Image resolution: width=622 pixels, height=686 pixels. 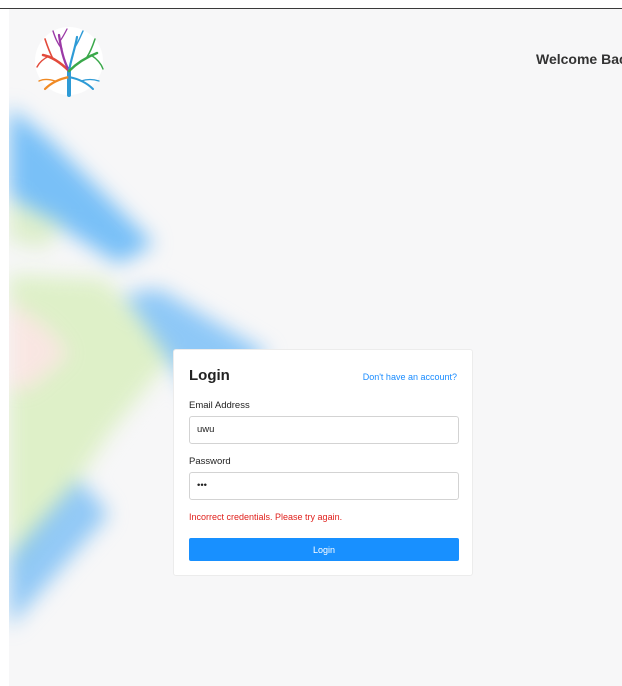 I want to click on login-button: Login, so click(x=324, y=549).